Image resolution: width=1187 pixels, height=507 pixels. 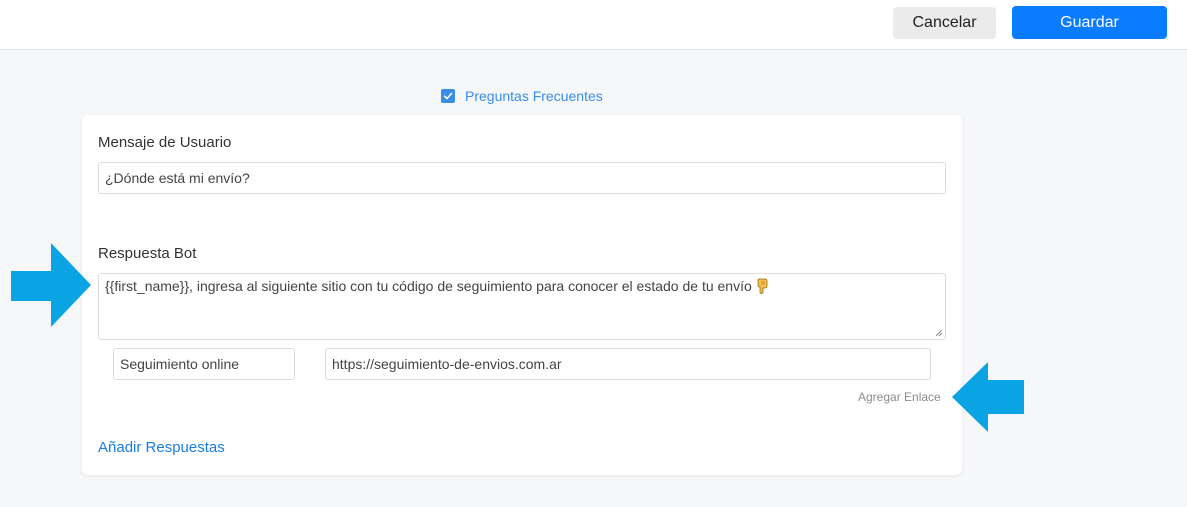 I want to click on check-icon, so click(x=448, y=96).